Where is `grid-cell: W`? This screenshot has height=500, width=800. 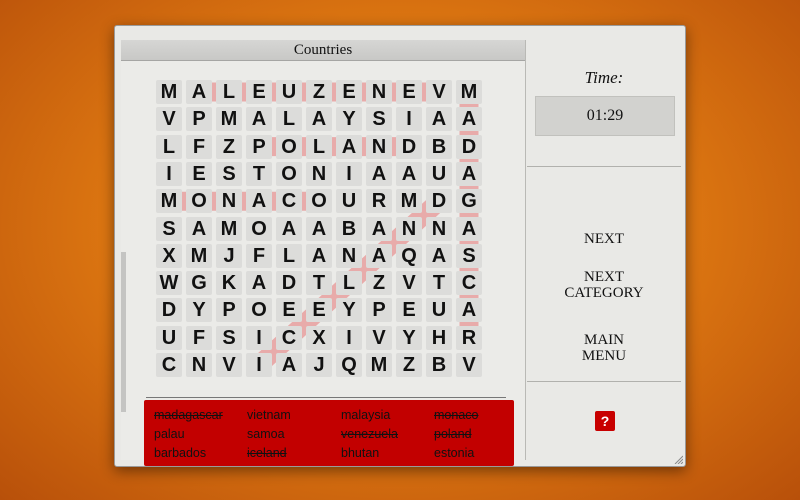
grid-cell: W is located at coordinates (169, 283).